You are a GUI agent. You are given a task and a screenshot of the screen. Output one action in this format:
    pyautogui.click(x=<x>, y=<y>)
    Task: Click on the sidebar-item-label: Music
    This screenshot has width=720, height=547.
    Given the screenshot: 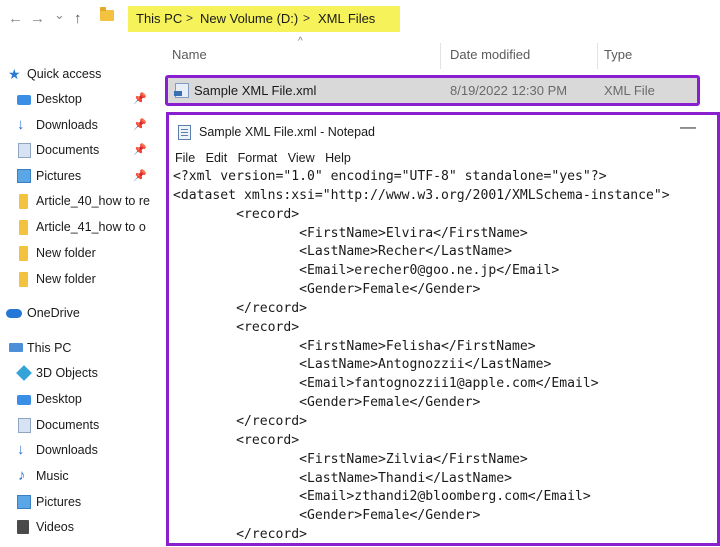 What is the action you would take?
    pyautogui.click(x=52, y=476)
    